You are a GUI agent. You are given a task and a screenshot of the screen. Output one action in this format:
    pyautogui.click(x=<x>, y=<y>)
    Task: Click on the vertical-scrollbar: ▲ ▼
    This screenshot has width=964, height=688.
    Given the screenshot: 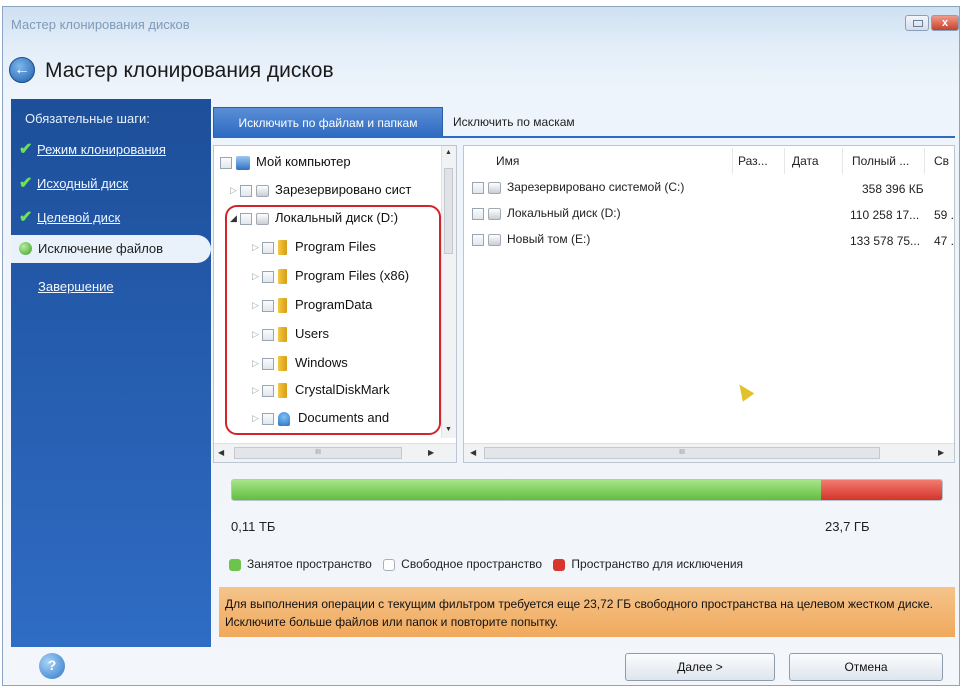 What is the action you would take?
    pyautogui.click(x=448, y=292)
    